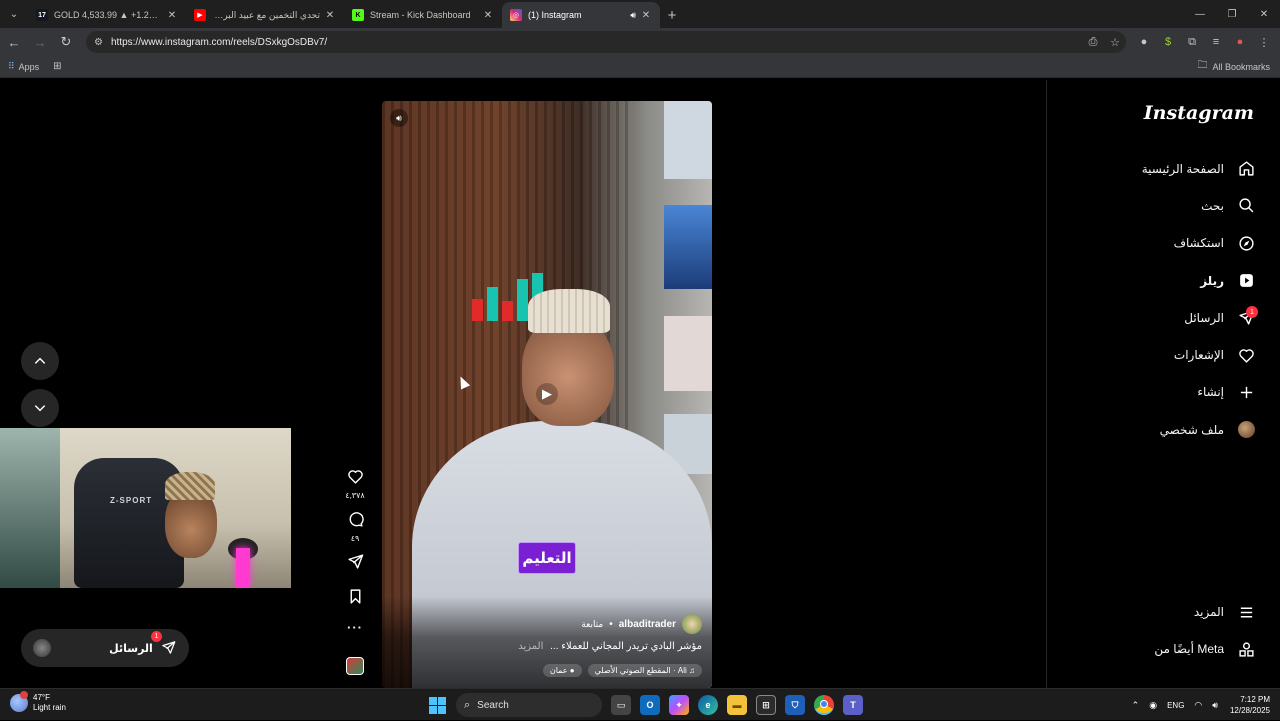  I want to click on tray-expand-icon: ⌃, so click(1136, 705).